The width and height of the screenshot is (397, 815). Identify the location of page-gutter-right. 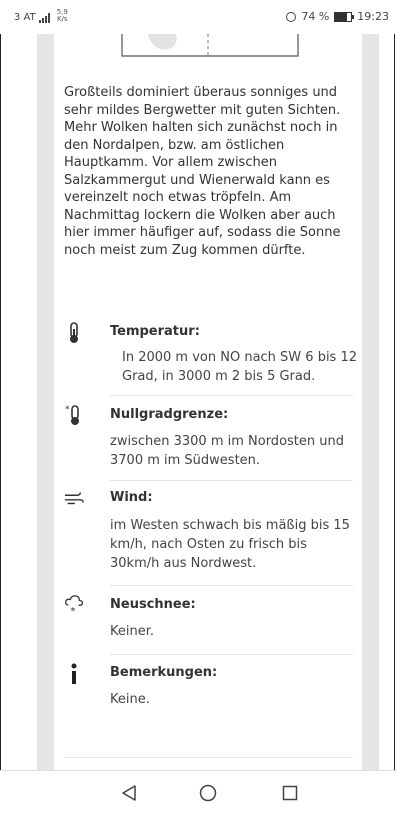
(370, 402).